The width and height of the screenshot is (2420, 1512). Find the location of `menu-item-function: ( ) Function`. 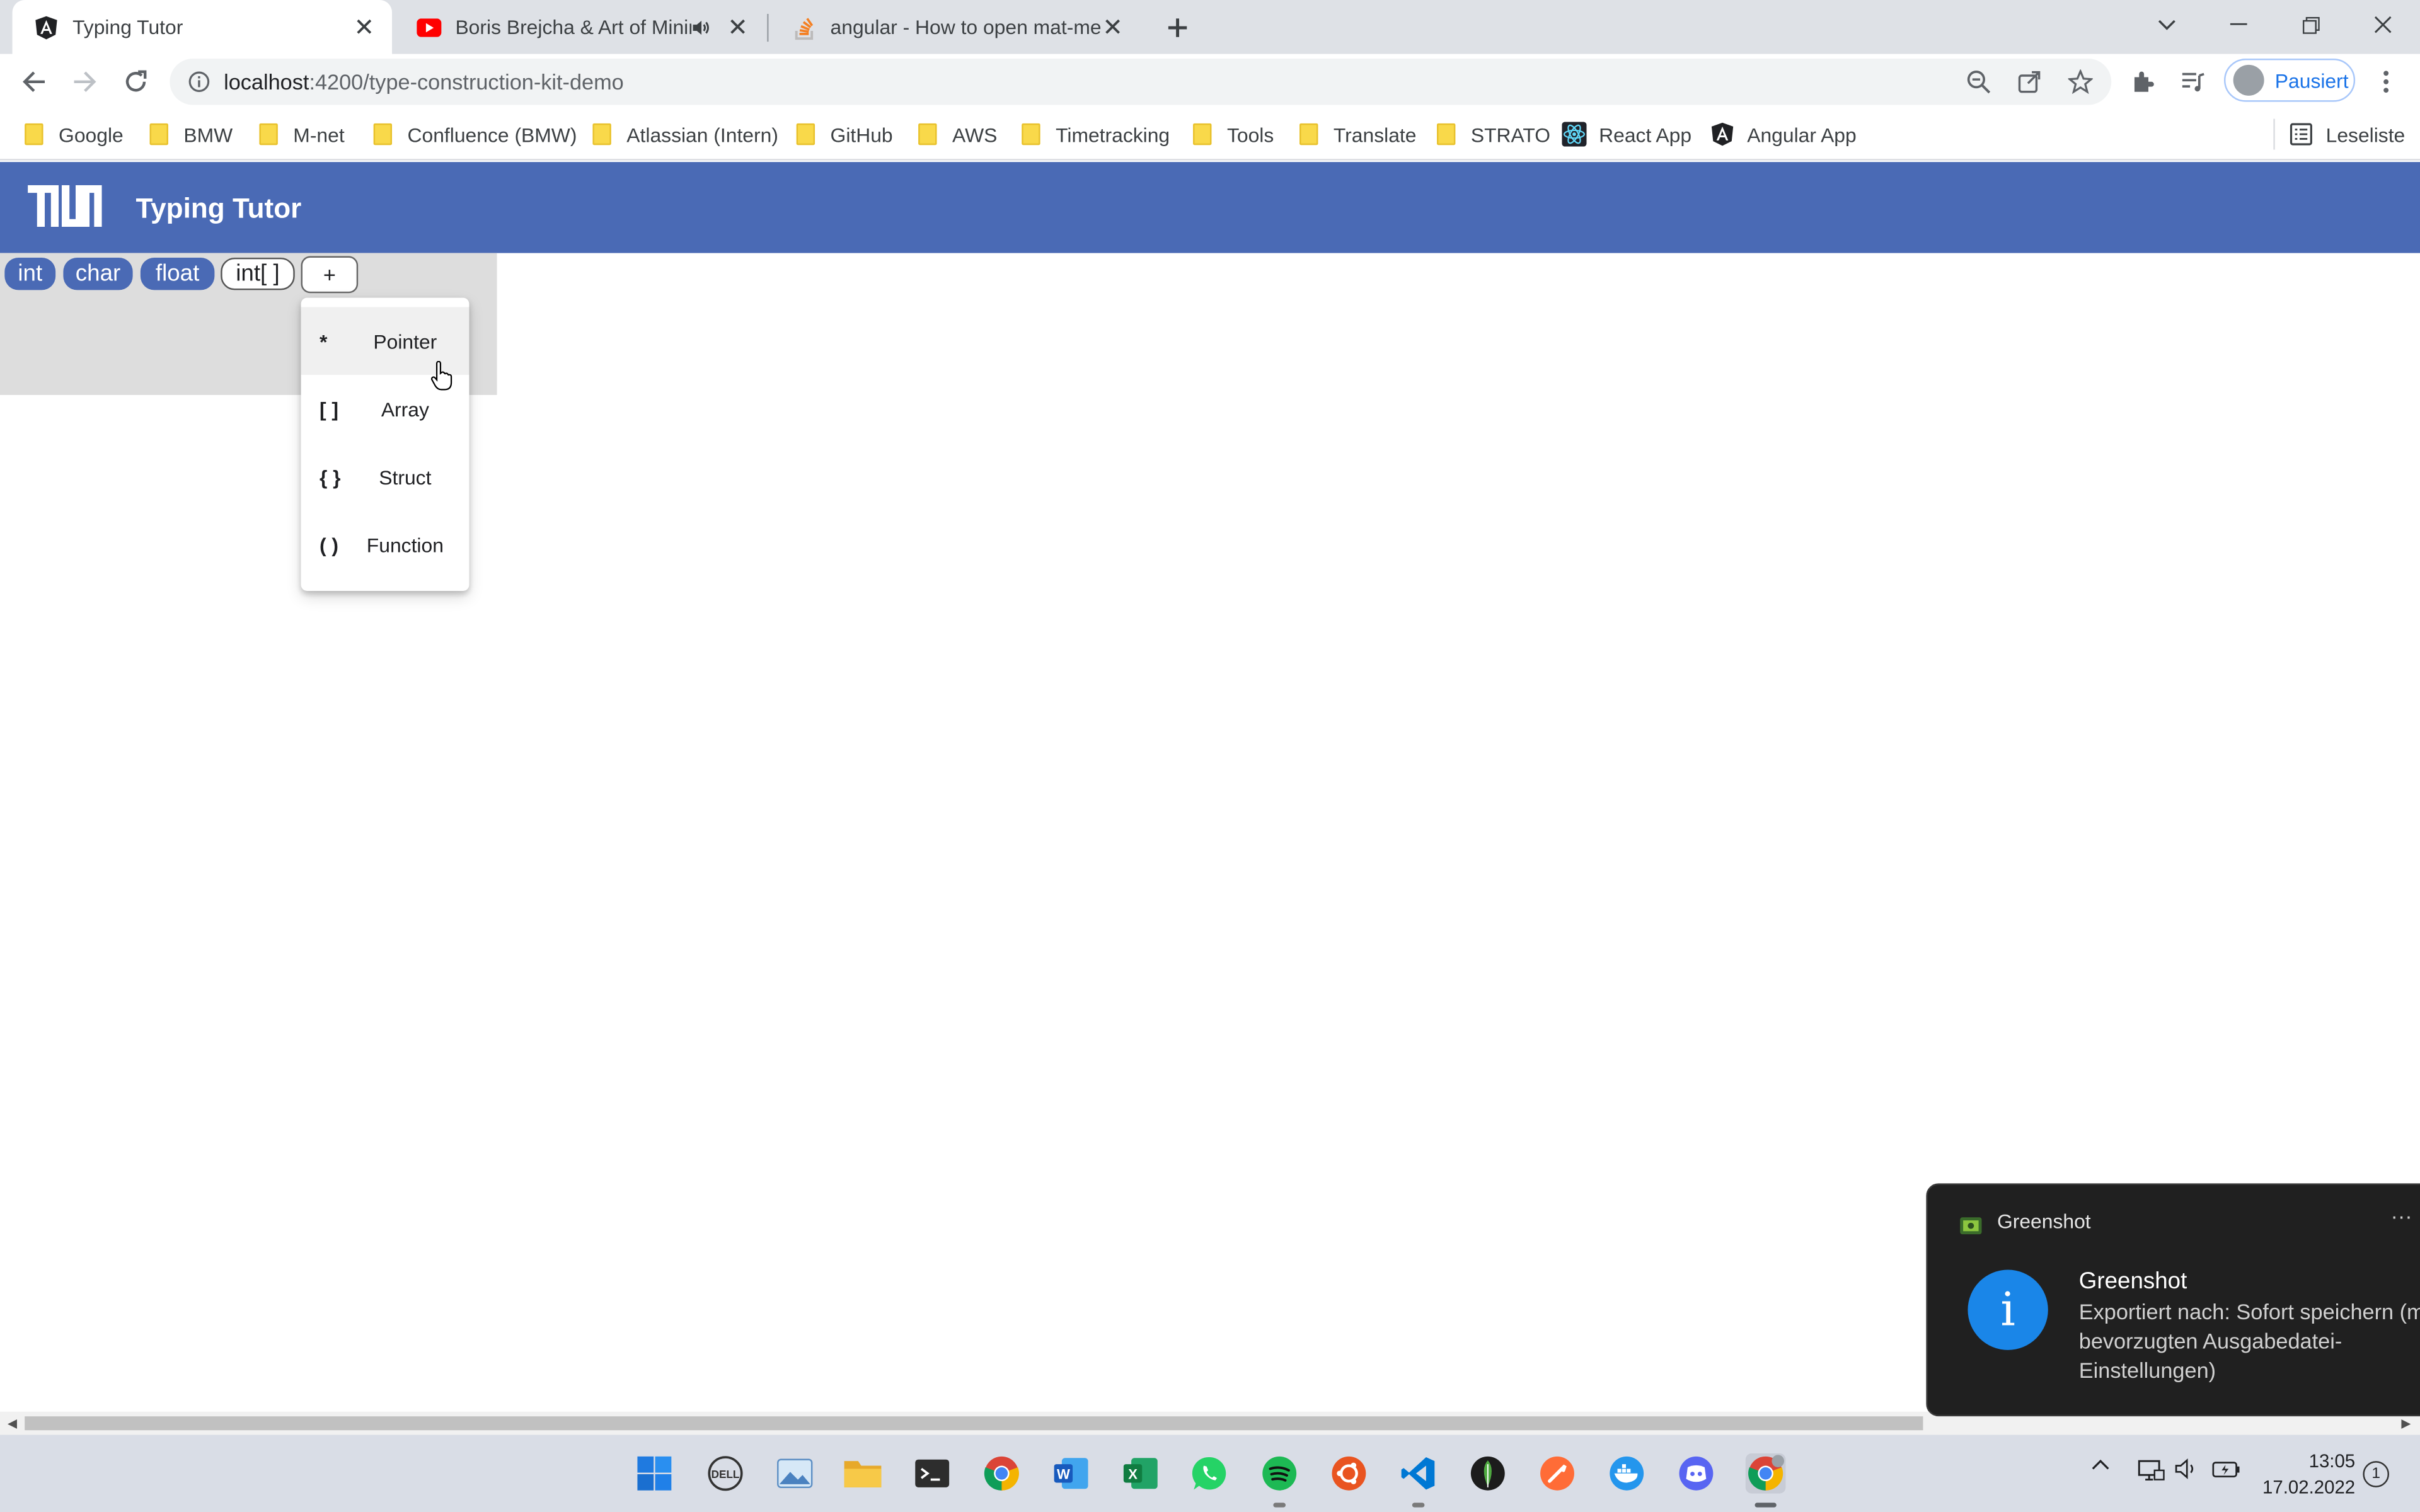

menu-item-function: ( ) Function is located at coordinates (385, 545).